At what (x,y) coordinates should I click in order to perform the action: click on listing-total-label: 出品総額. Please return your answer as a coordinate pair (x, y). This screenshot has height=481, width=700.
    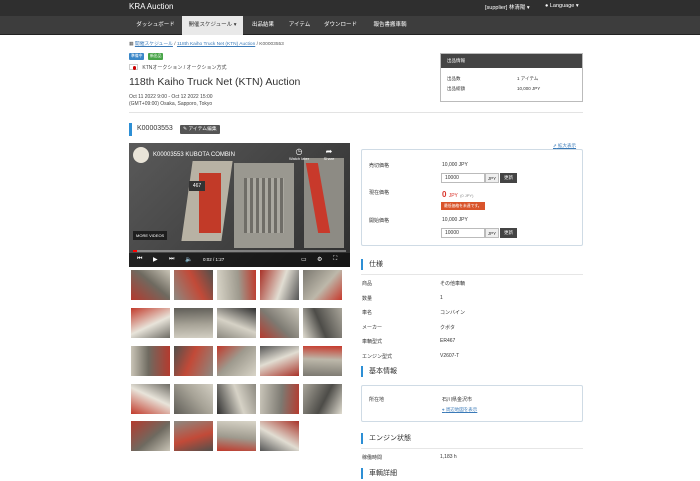
    Looking at the image, I should click on (456, 88).